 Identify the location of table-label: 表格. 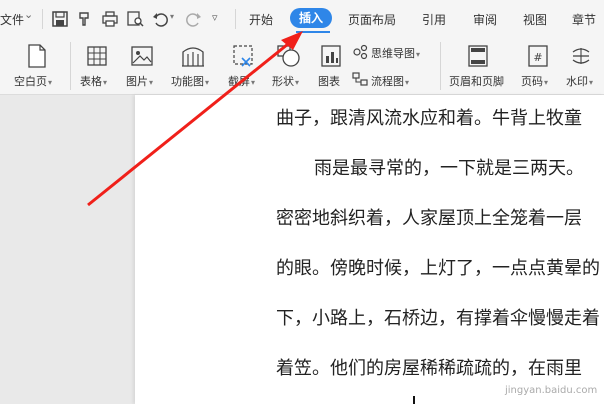
(91, 81).